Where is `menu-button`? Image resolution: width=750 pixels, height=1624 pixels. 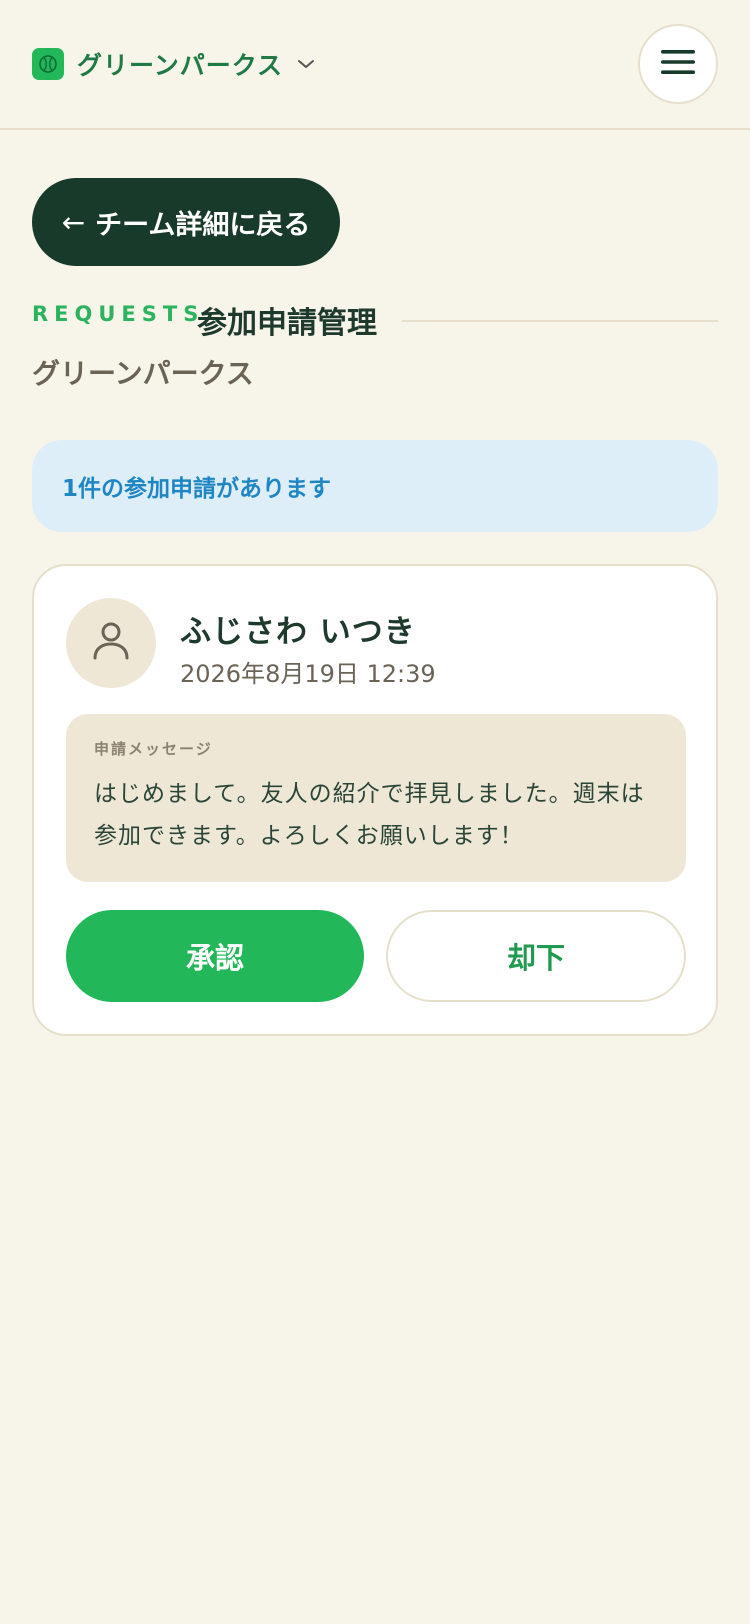 menu-button is located at coordinates (678, 64).